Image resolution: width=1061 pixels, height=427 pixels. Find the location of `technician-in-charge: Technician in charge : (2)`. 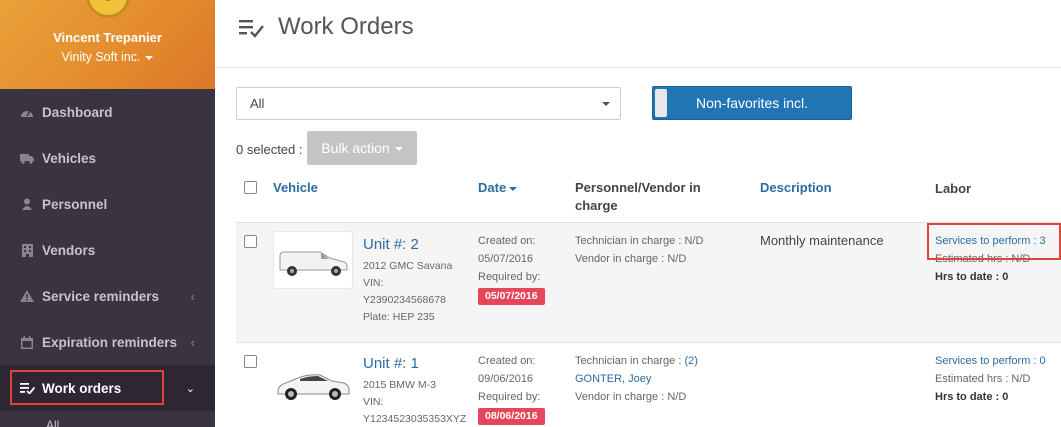

technician-in-charge: Technician in charge : (2) is located at coordinates (636, 361).